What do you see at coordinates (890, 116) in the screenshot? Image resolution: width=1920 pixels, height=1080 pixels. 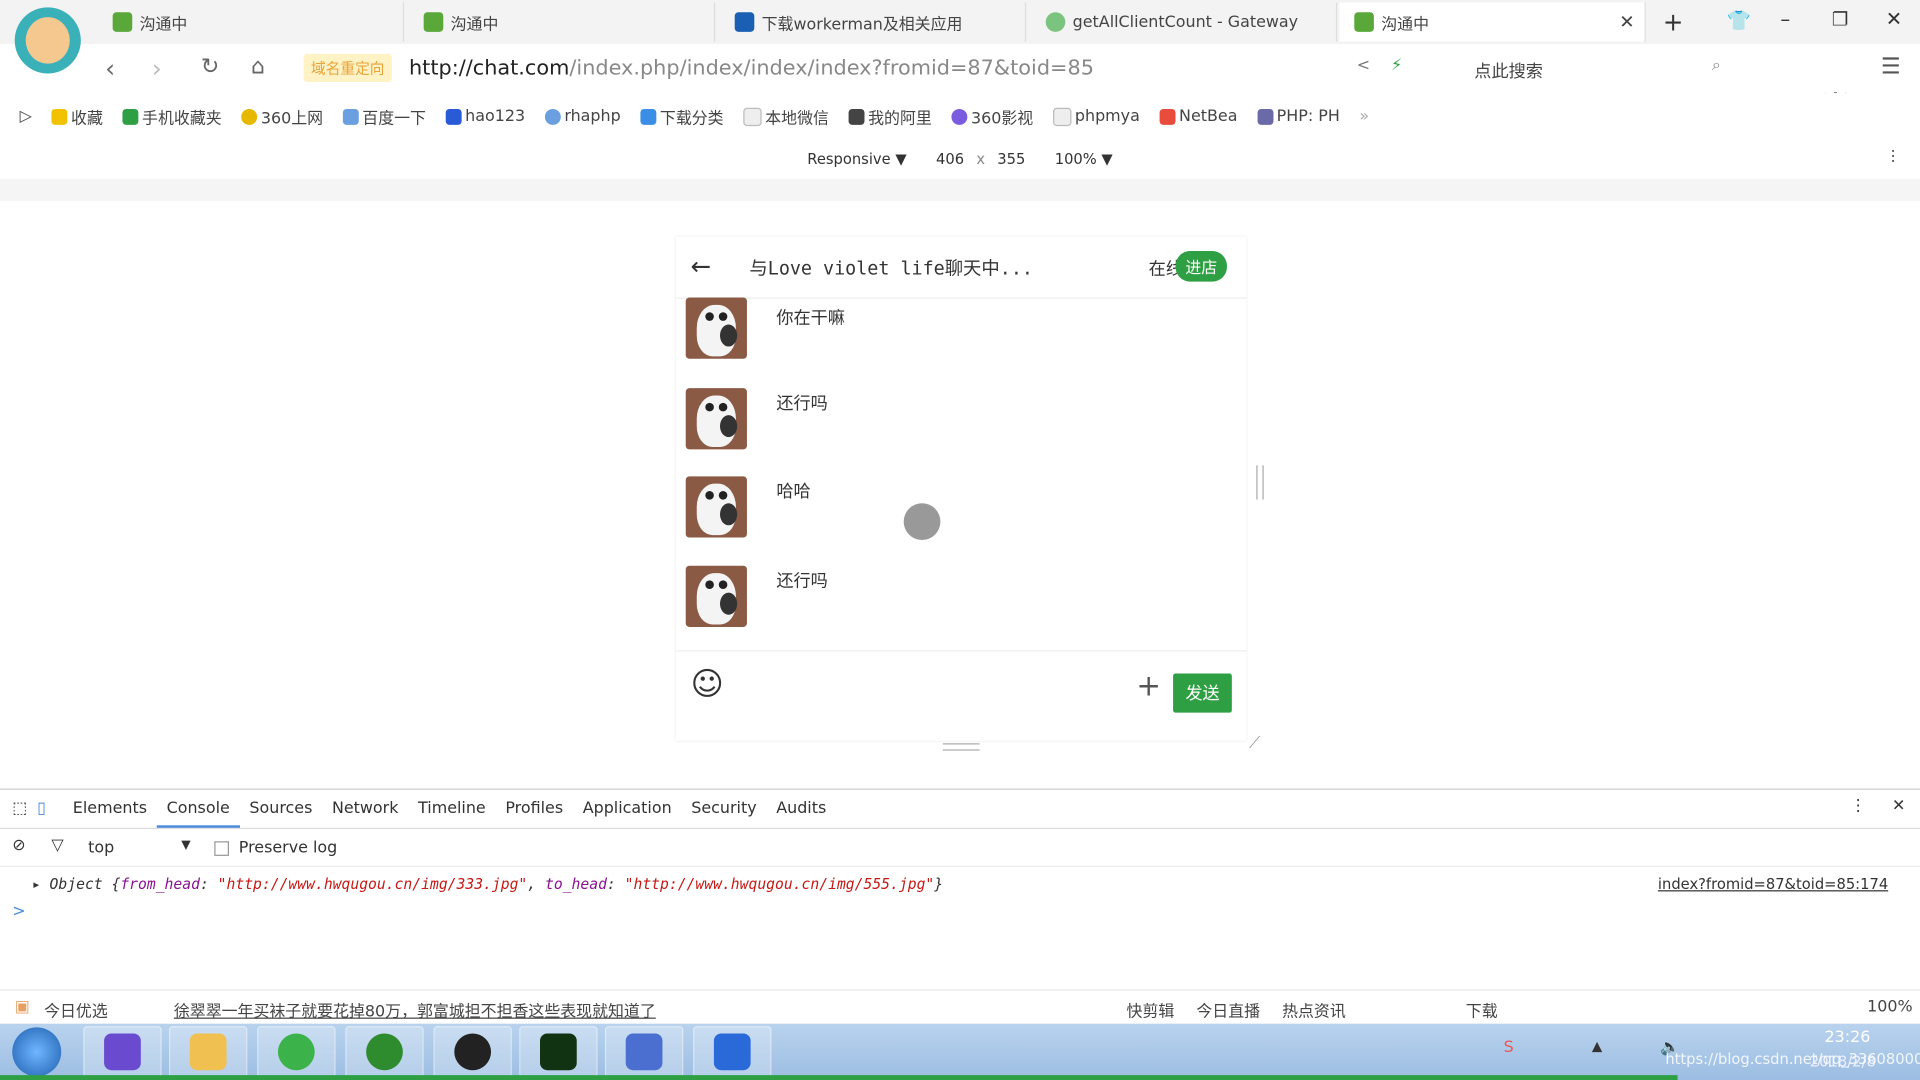 I see `bookmark: 我的阿里` at bounding box center [890, 116].